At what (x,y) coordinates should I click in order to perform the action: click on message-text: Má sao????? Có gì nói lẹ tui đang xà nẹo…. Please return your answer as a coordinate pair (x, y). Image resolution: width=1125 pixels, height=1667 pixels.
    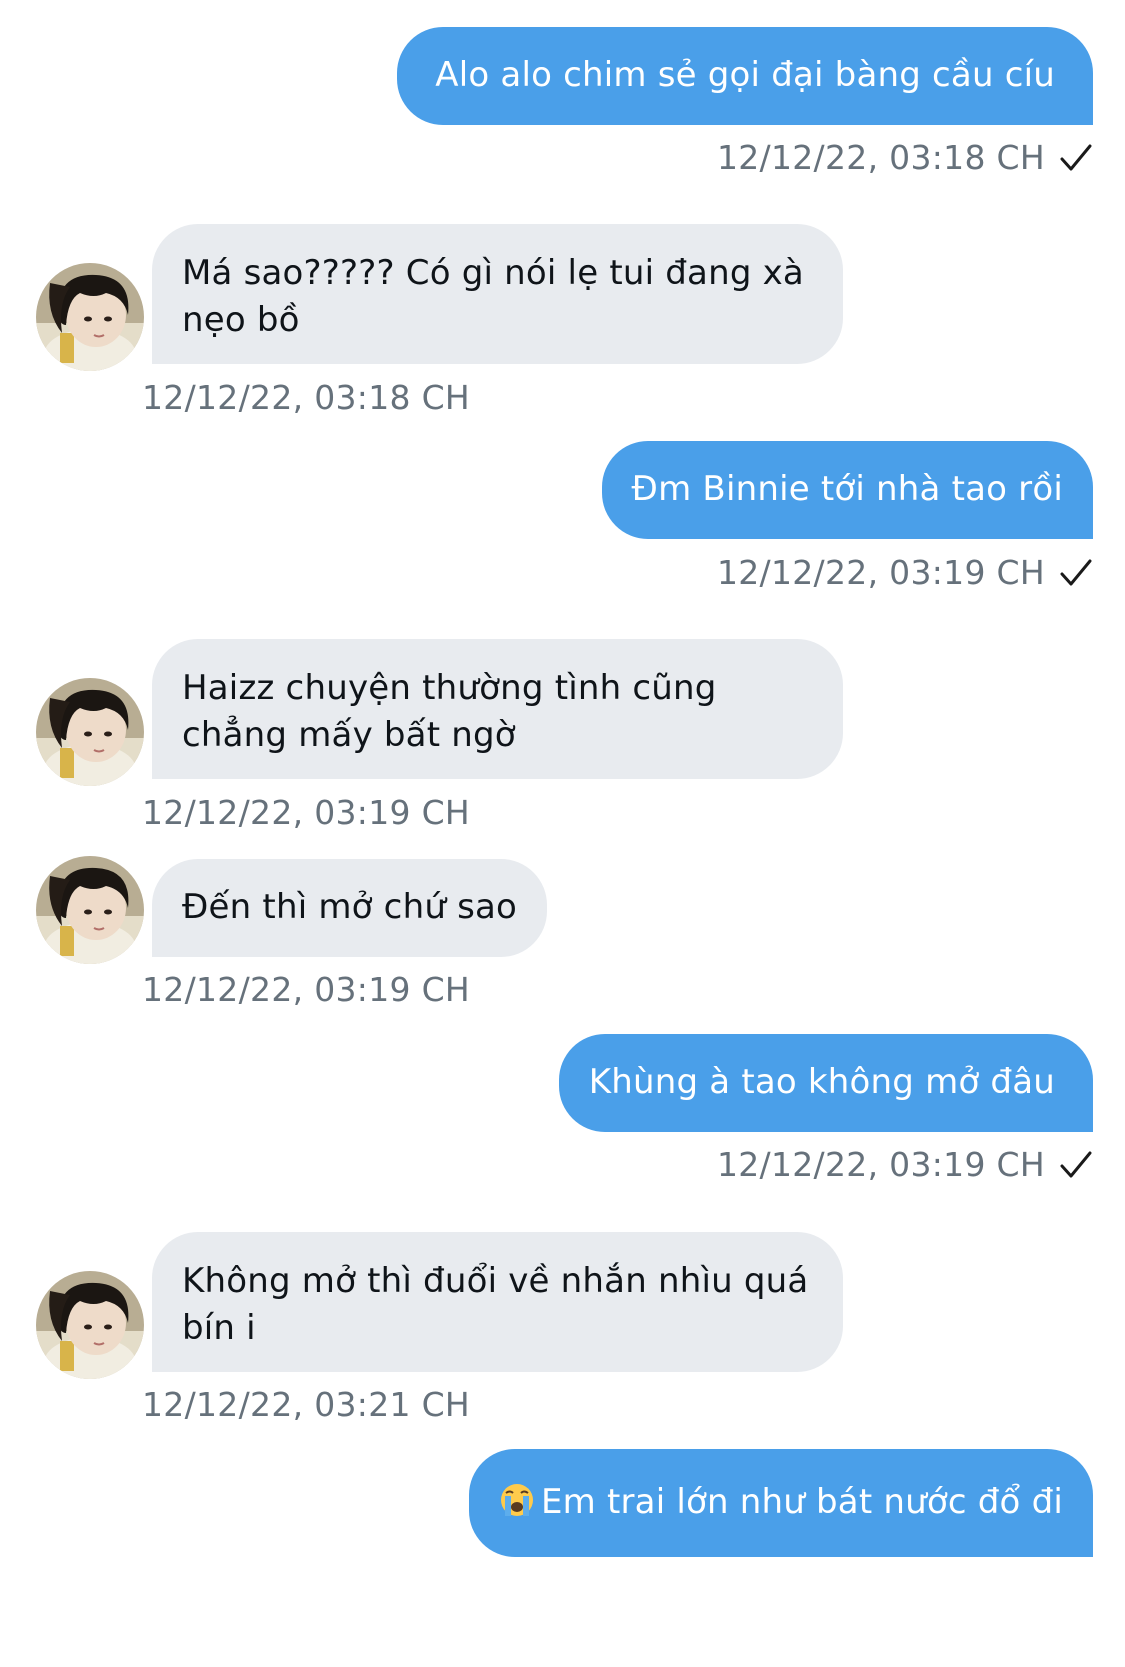
    Looking at the image, I should click on (493, 296).